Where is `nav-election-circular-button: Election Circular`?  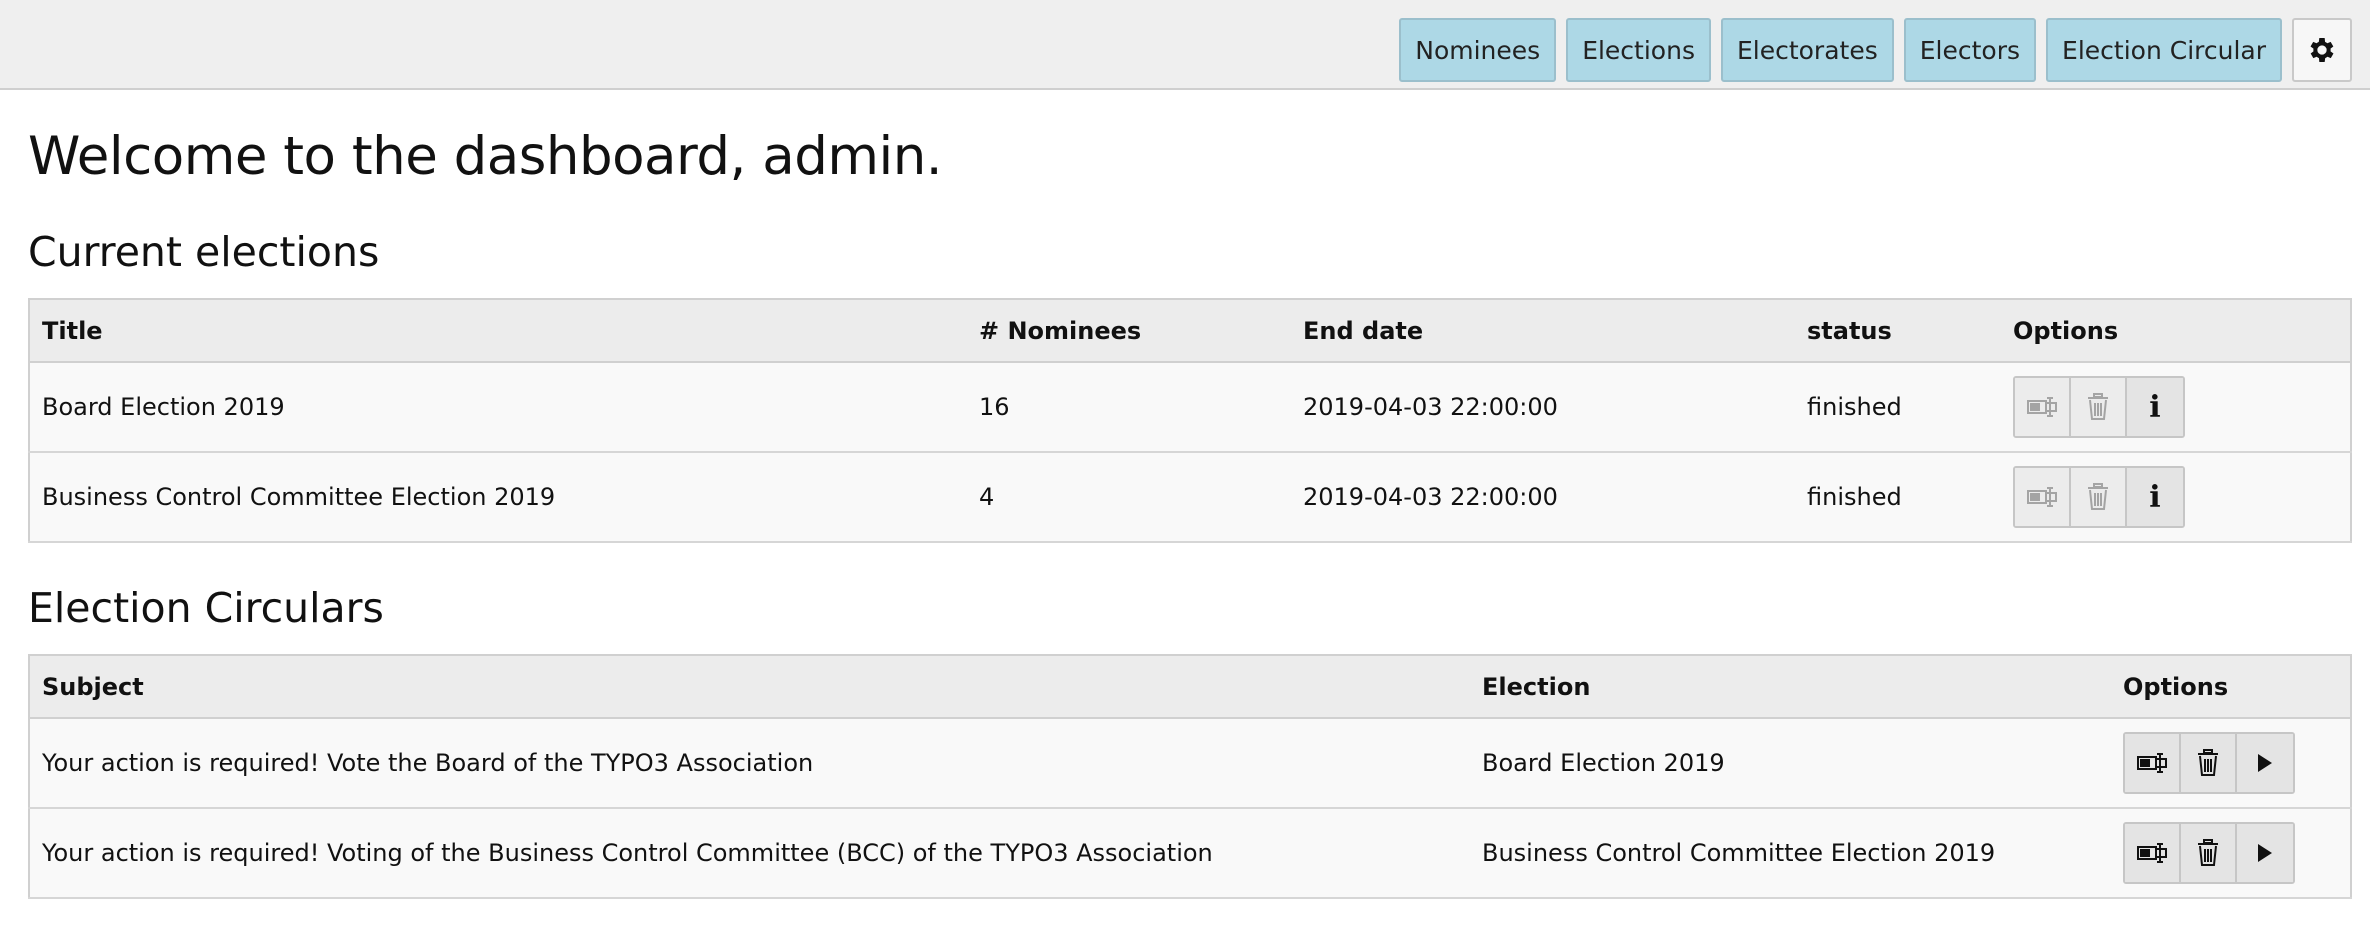 nav-election-circular-button: Election Circular is located at coordinates (2164, 50).